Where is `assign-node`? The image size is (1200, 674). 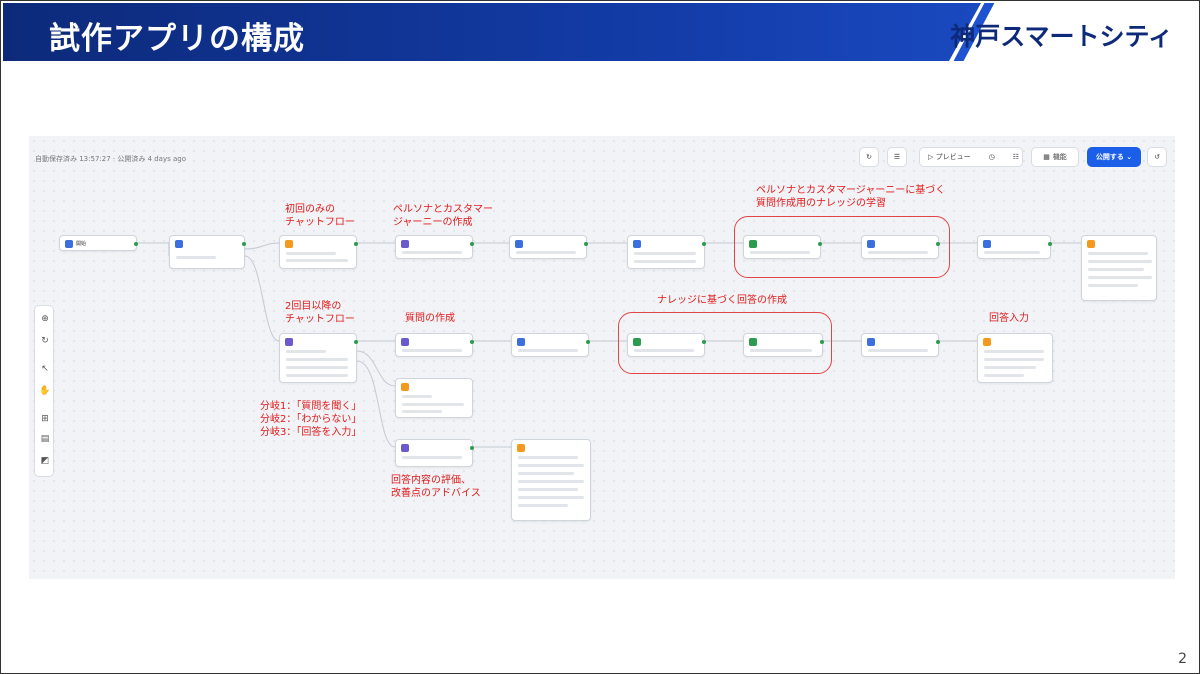 assign-node is located at coordinates (1014, 247).